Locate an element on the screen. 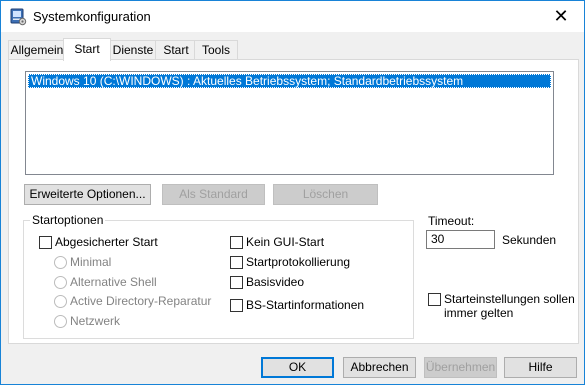 Image resolution: width=585 pixels, height=385 pixels. radio-network-label: Netzwerk is located at coordinates (95, 321).